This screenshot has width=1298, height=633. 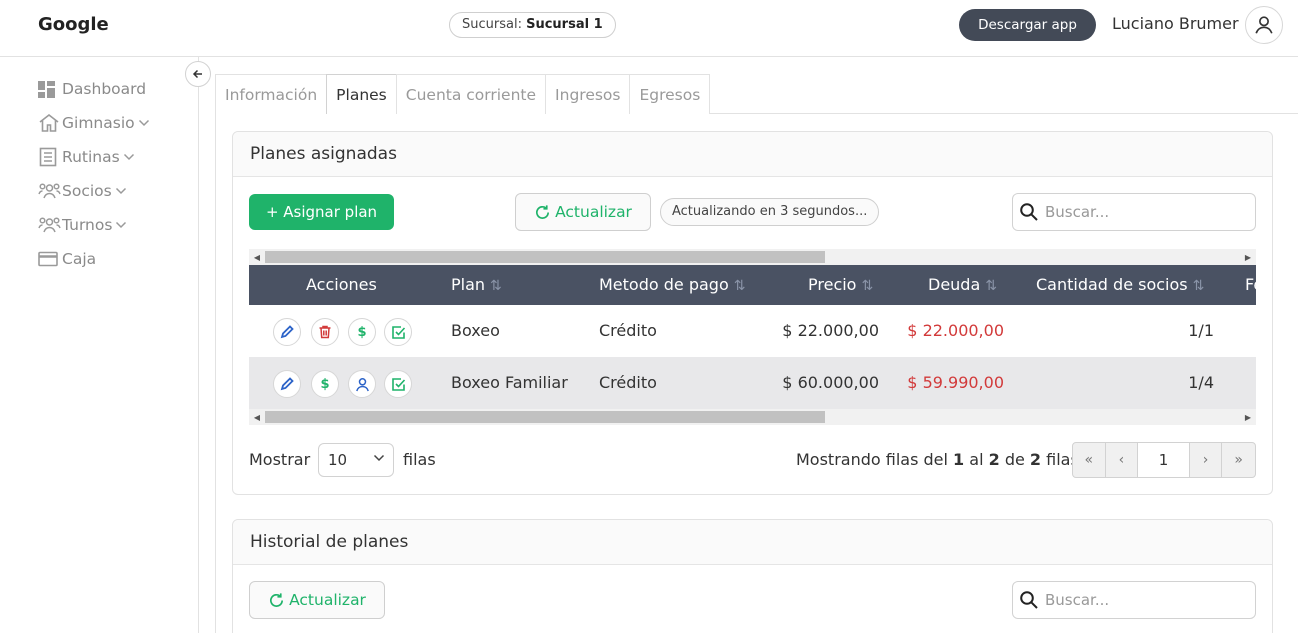 What do you see at coordinates (1201, 382) in the screenshot?
I see `cell-member-count: 1/4` at bounding box center [1201, 382].